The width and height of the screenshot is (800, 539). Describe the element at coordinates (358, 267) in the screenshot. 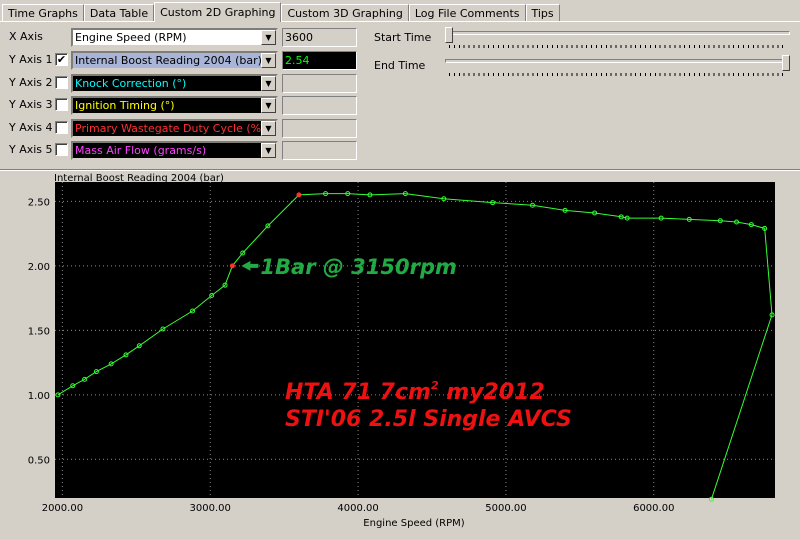

I see `annotation-rpm: 1Bar @ 3150rpm` at that location.